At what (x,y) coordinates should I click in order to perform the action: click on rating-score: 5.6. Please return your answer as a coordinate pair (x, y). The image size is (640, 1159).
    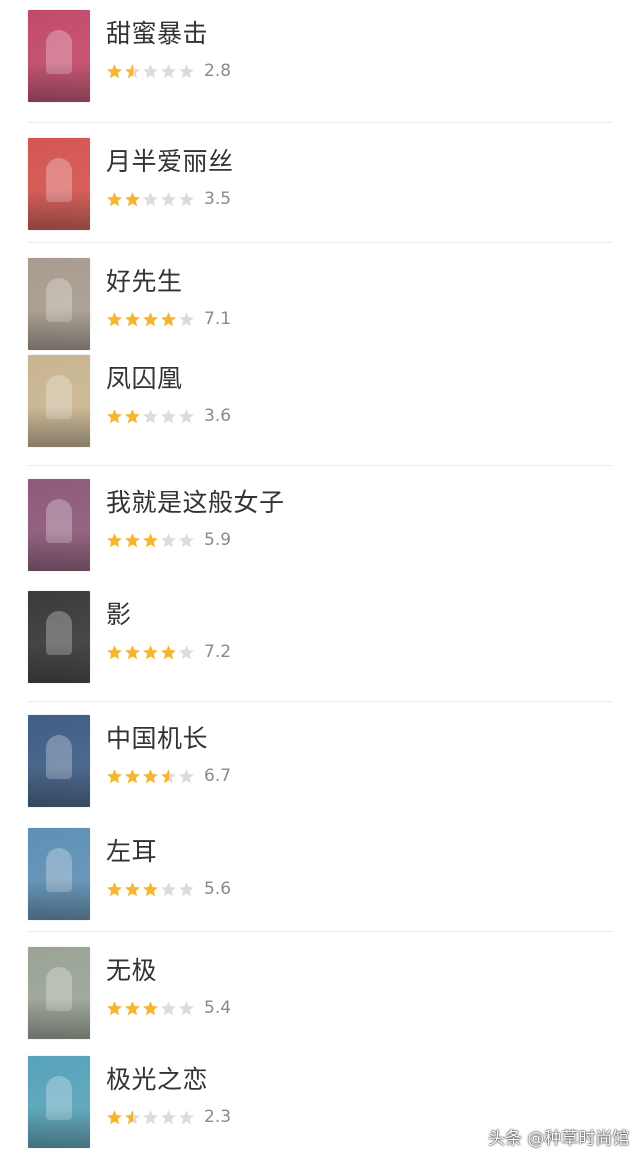
    Looking at the image, I should click on (218, 889).